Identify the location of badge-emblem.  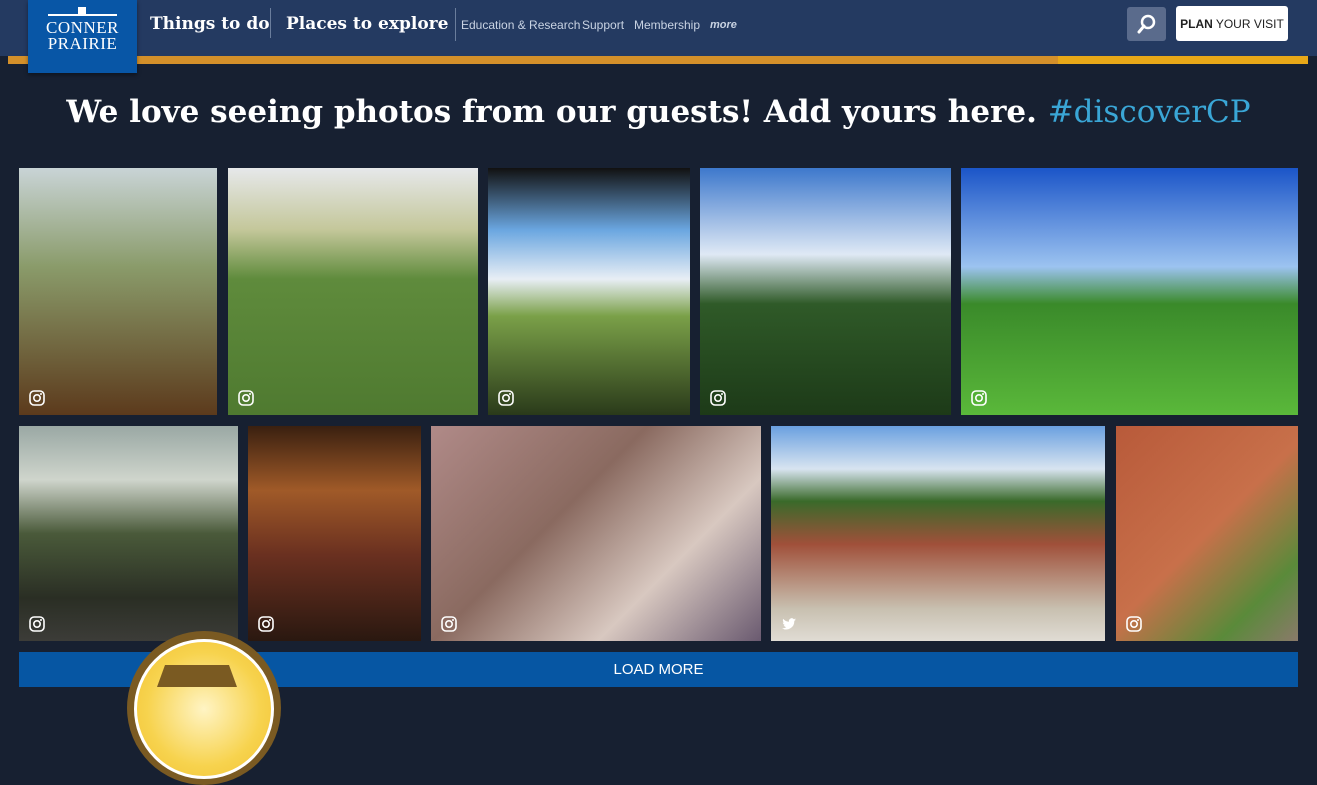
(204, 708).